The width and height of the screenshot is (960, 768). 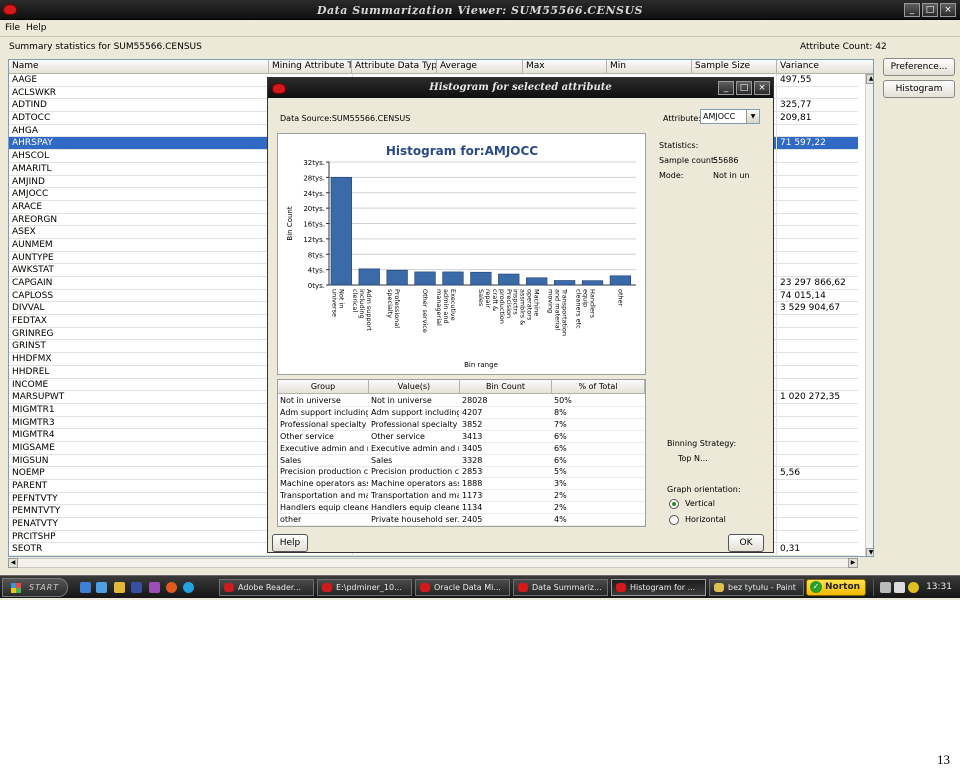 What do you see at coordinates (35, 587) in the screenshot?
I see `start-button: START` at bounding box center [35, 587].